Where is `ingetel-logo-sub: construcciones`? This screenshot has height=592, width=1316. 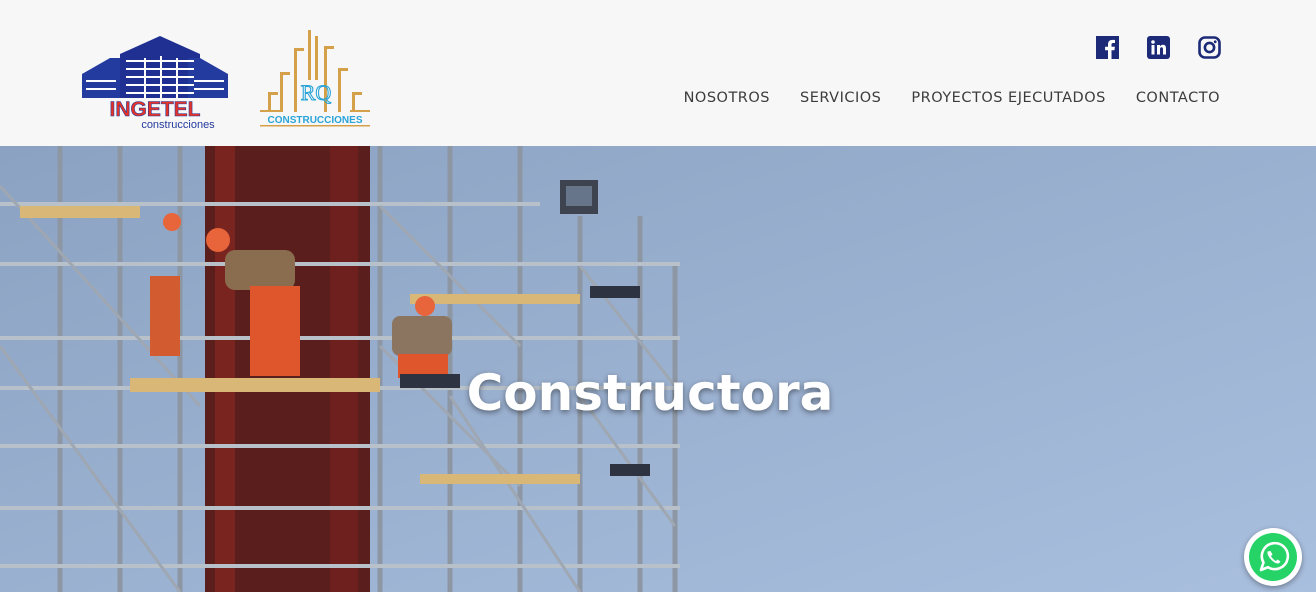 ingetel-logo-sub: construcciones is located at coordinates (178, 125).